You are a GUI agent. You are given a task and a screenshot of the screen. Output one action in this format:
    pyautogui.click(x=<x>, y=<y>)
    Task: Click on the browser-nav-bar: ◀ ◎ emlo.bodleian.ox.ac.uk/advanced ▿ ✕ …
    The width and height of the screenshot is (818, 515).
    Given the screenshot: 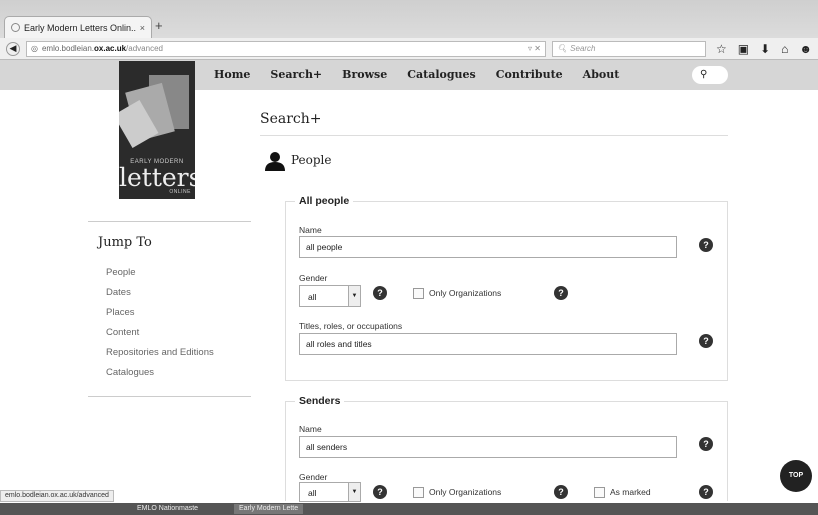 What is the action you would take?
    pyautogui.click(x=409, y=49)
    